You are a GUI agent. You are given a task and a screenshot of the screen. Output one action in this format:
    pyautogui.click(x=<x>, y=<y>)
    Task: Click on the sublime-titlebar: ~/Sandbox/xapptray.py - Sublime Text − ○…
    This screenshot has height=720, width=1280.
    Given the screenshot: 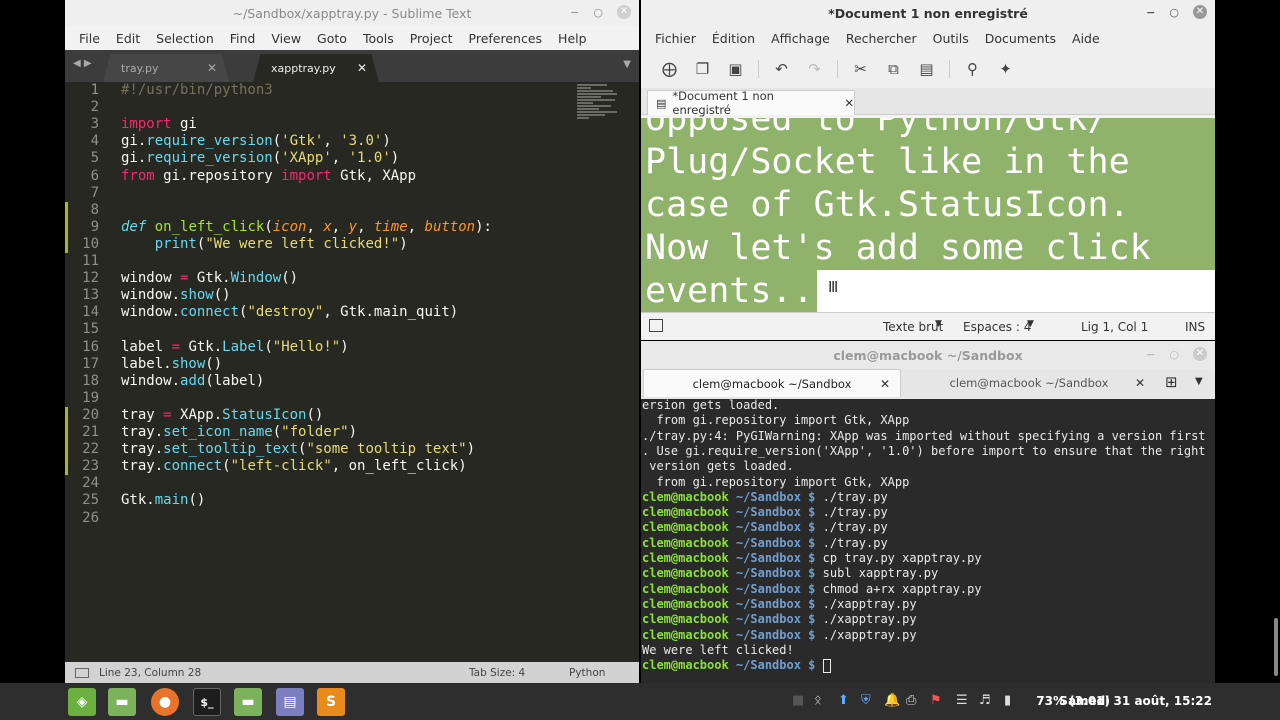 What is the action you would take?
    pyautogui.click(x=352, y=13)
    